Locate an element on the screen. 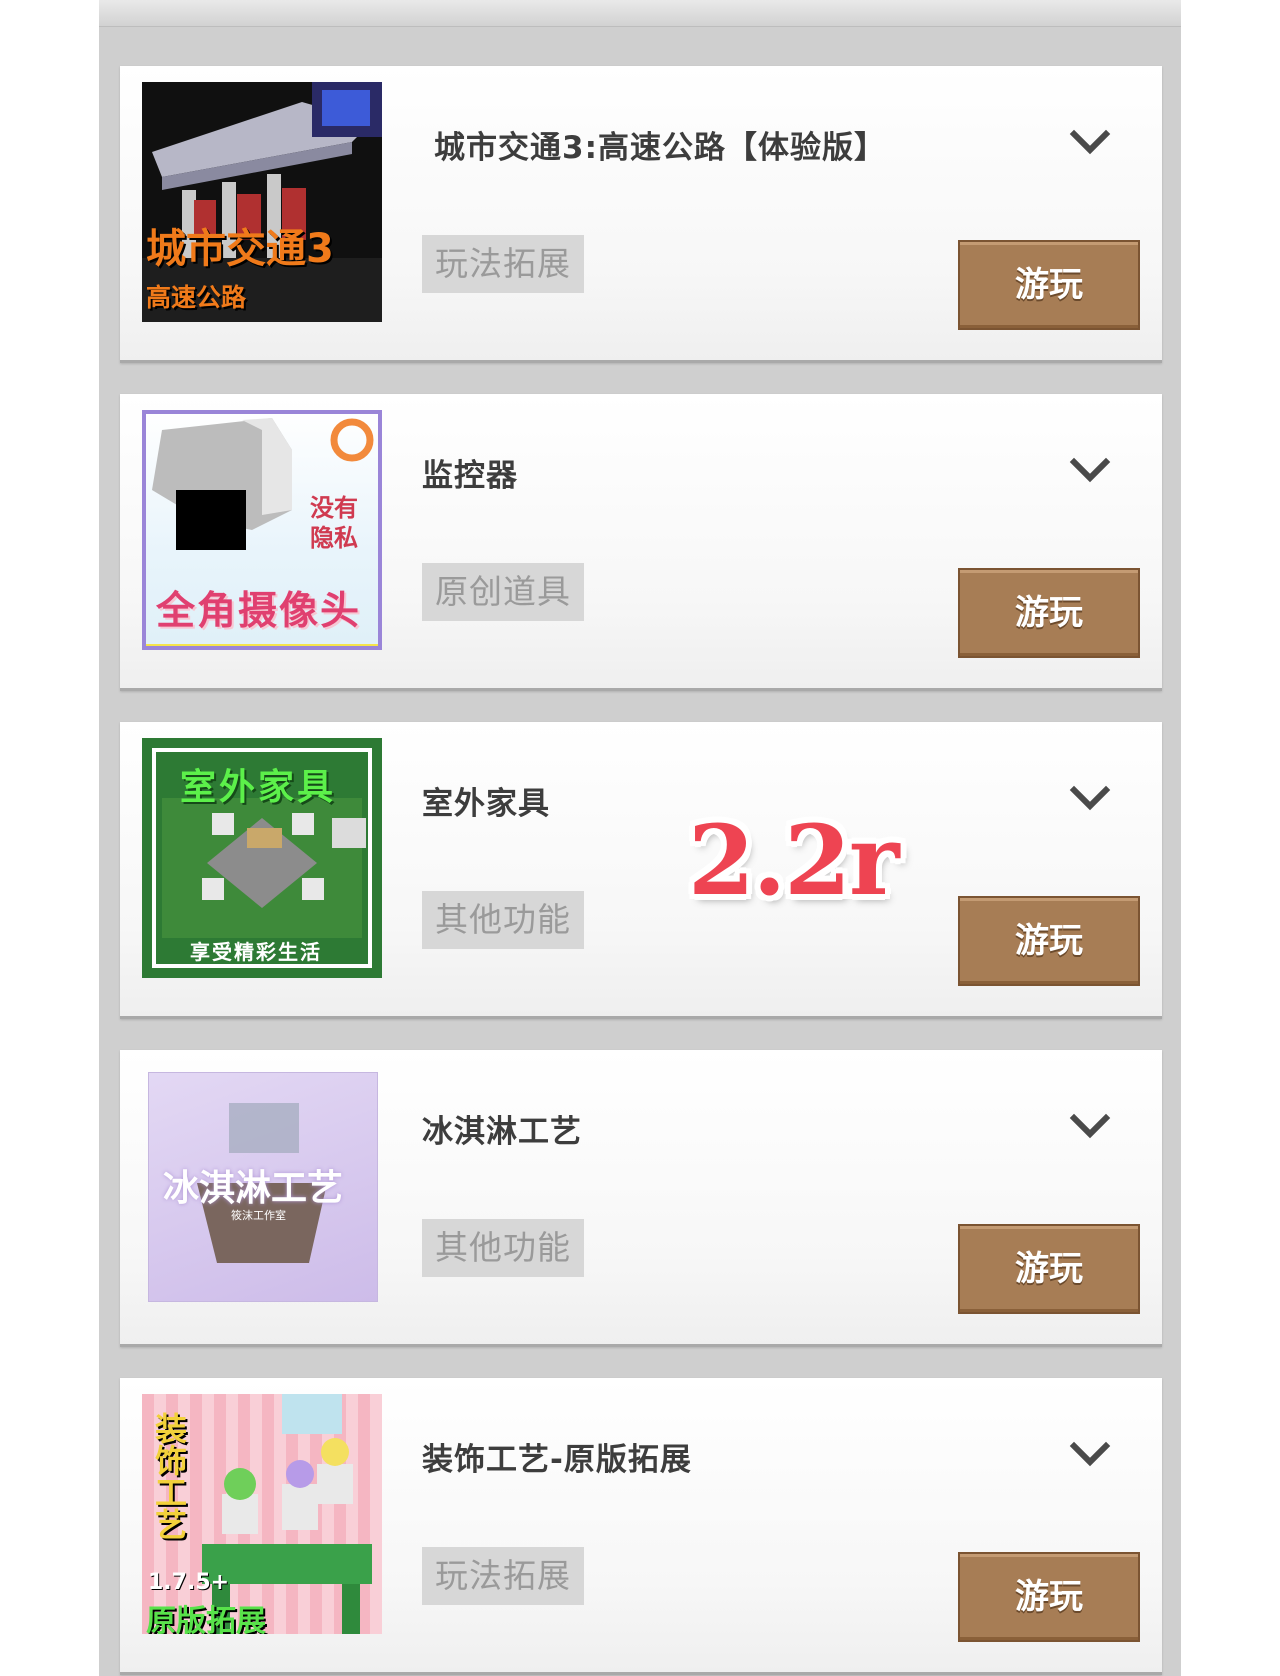  thumbnail-subtitle: 原版拓展 is located at coordinates (206, 1619).